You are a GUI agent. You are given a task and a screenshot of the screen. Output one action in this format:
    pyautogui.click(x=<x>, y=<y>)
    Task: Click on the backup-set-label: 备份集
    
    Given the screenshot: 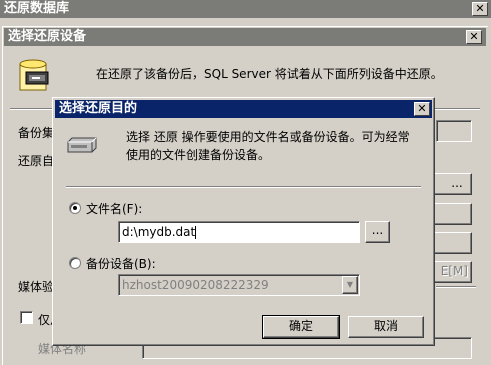 What is the action you would take?
    pyautogui.click(x=36, y=133)
    